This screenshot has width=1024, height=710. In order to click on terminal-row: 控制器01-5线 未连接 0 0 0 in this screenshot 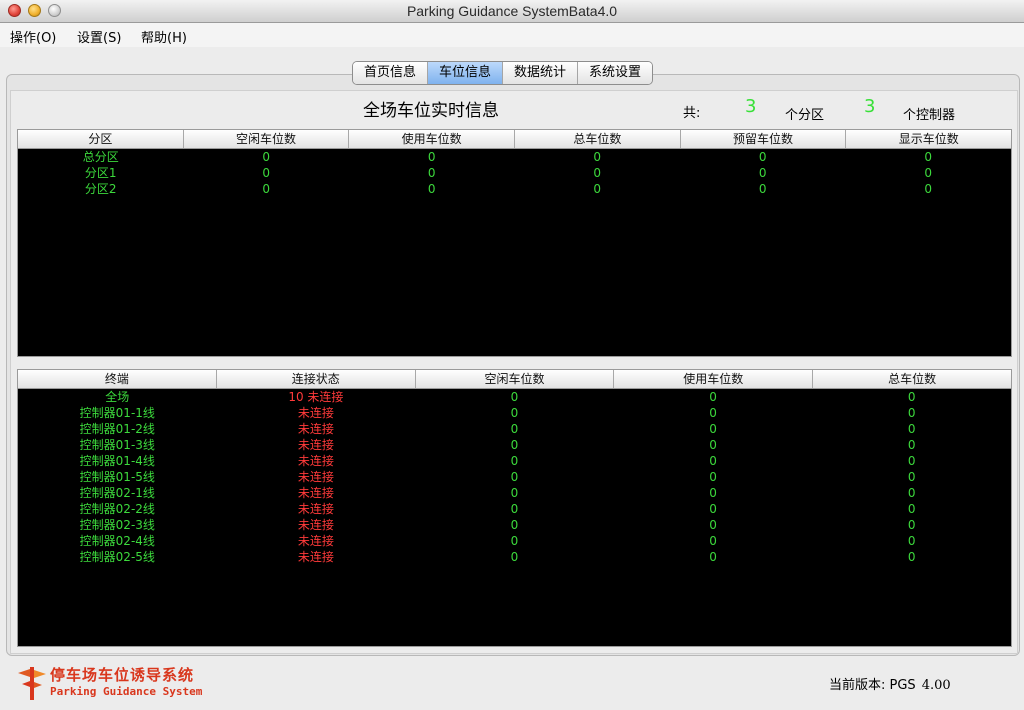, I will do `click(514, 477)`.